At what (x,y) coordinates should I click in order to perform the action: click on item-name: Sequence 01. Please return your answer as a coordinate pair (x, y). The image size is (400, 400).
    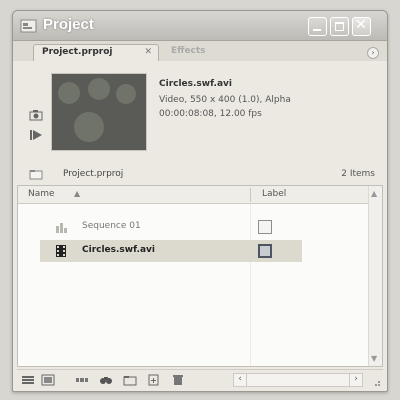
    Looking at the image, I should click on (111, 226).